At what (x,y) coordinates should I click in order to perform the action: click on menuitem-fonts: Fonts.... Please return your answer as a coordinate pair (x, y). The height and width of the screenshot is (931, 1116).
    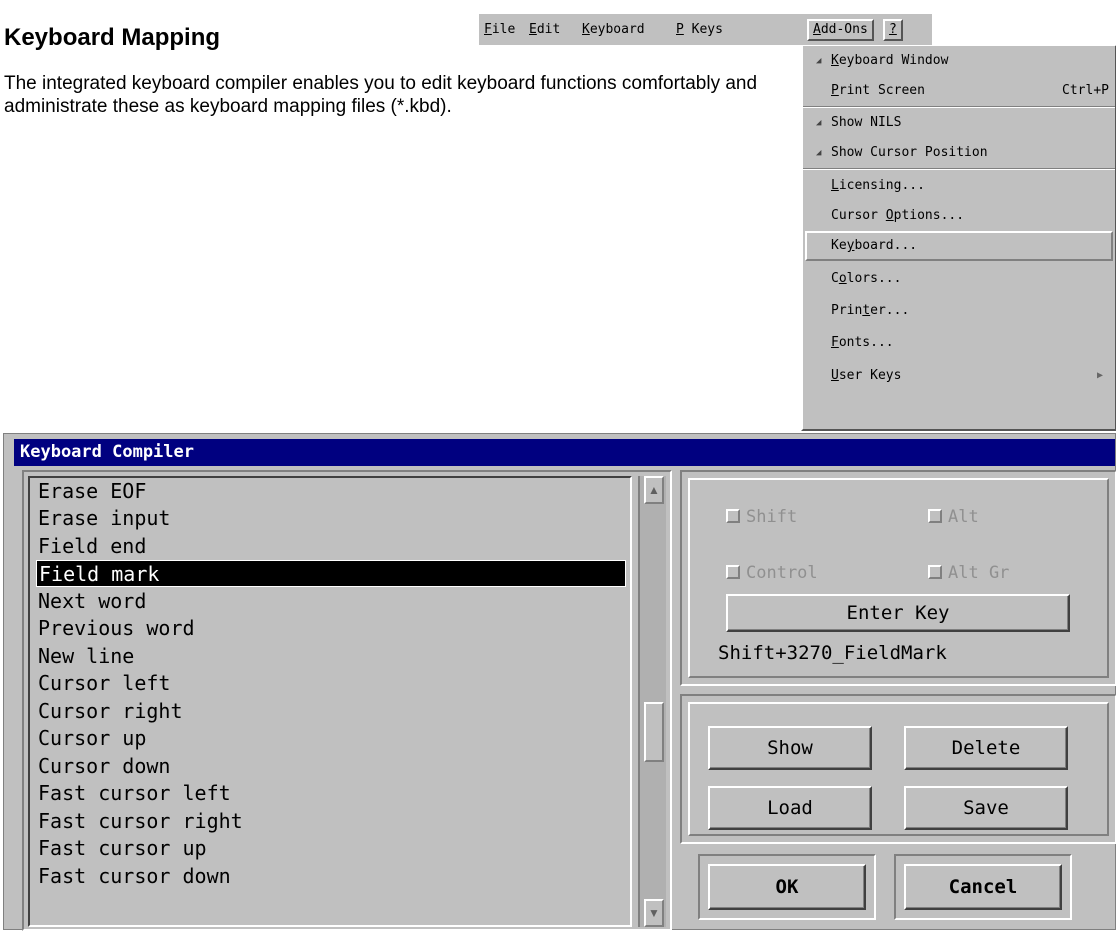
    Looking at the image, I should click on (959, 343).